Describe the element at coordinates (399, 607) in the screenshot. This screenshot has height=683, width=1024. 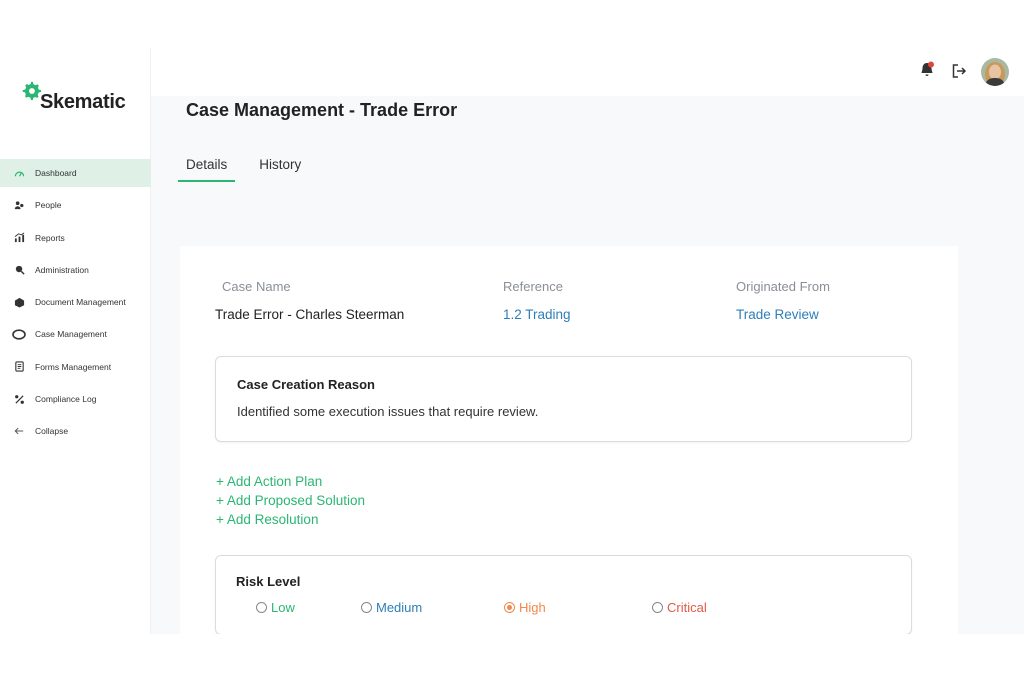
I see `risk-medium-label: Medium` at that location.